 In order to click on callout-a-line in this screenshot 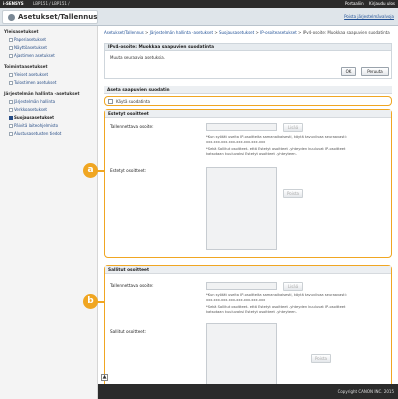, I will do `click(101, 171)`.